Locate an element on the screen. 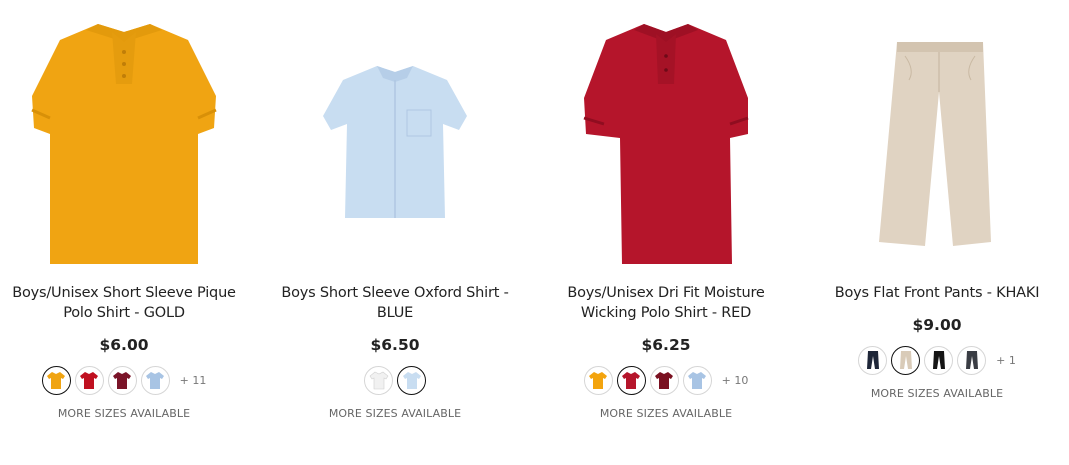  color-swatch-white is located at coordinates (378, 380).